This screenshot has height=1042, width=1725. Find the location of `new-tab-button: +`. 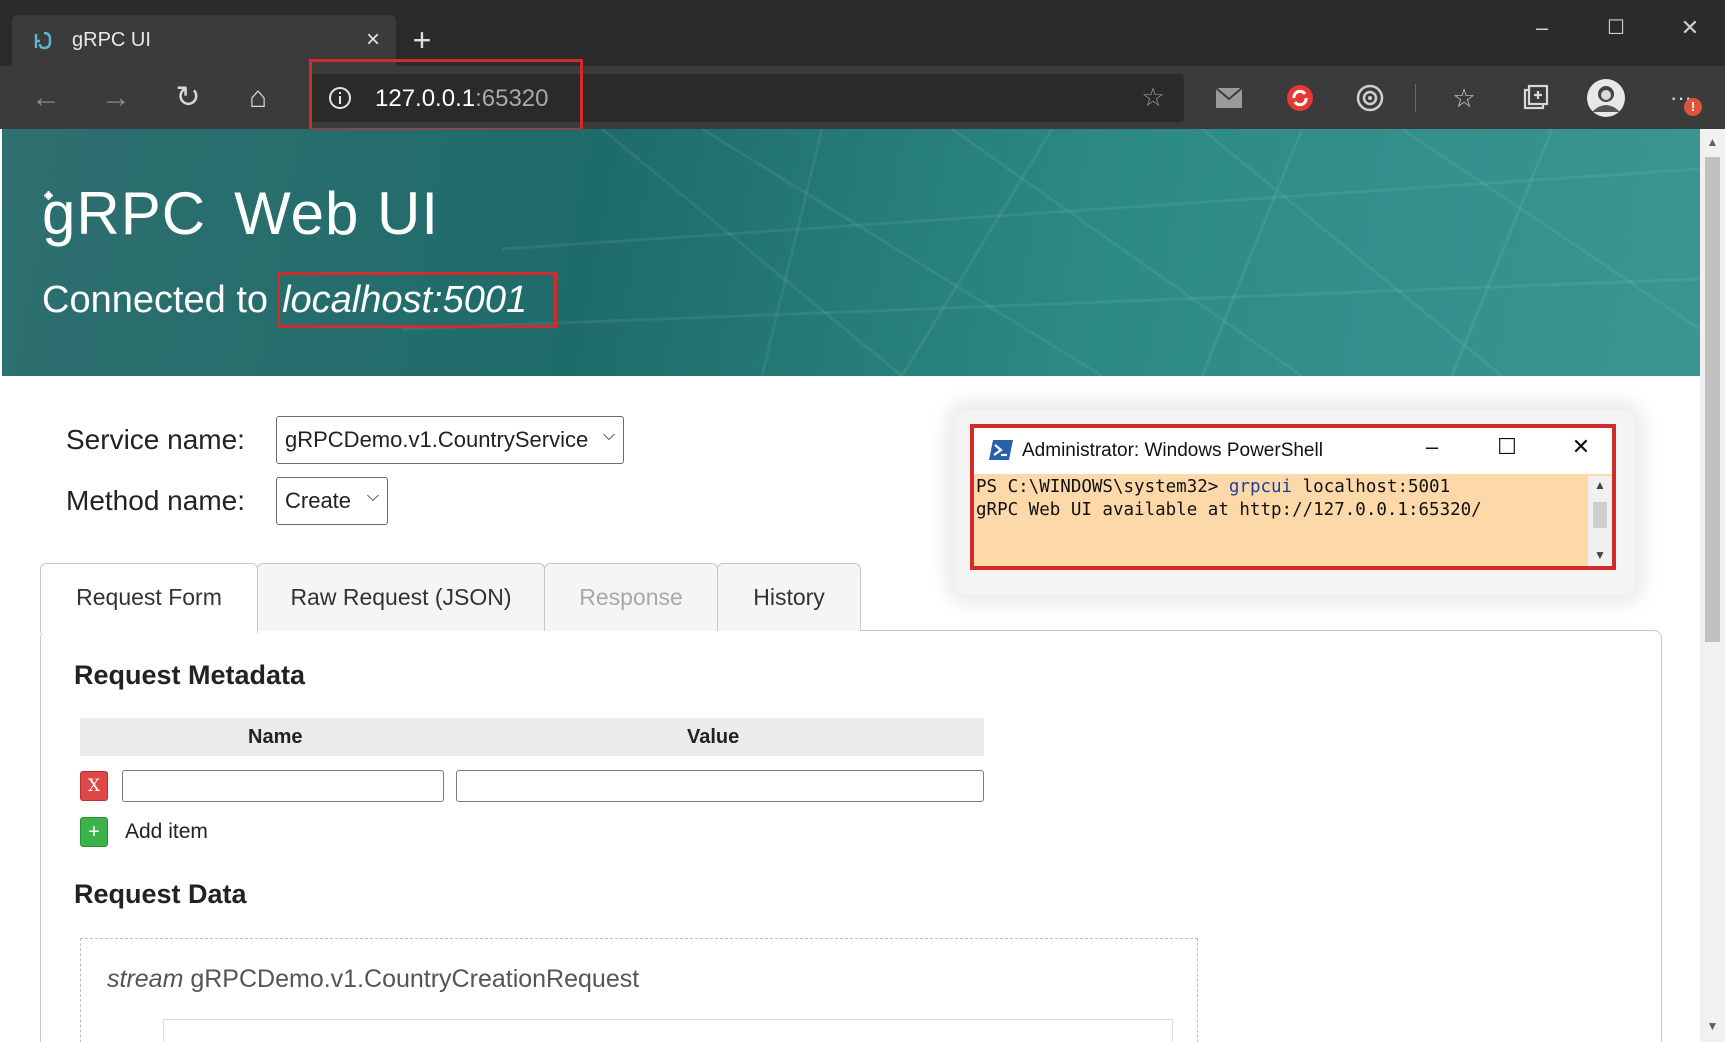

new-tab-button: + is located at coordinates (422, 40).